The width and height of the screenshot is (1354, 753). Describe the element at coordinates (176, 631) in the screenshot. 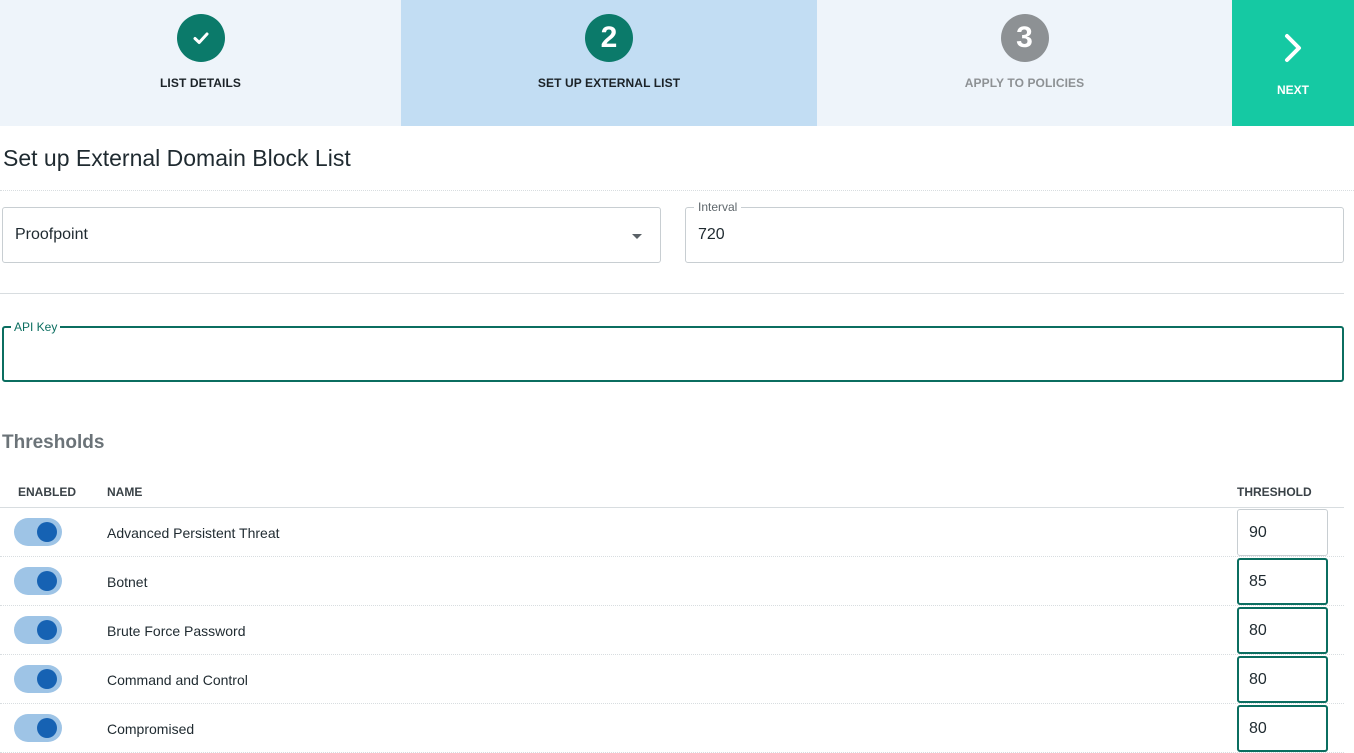

I see `threat-name: Brute Force Password` at that location.